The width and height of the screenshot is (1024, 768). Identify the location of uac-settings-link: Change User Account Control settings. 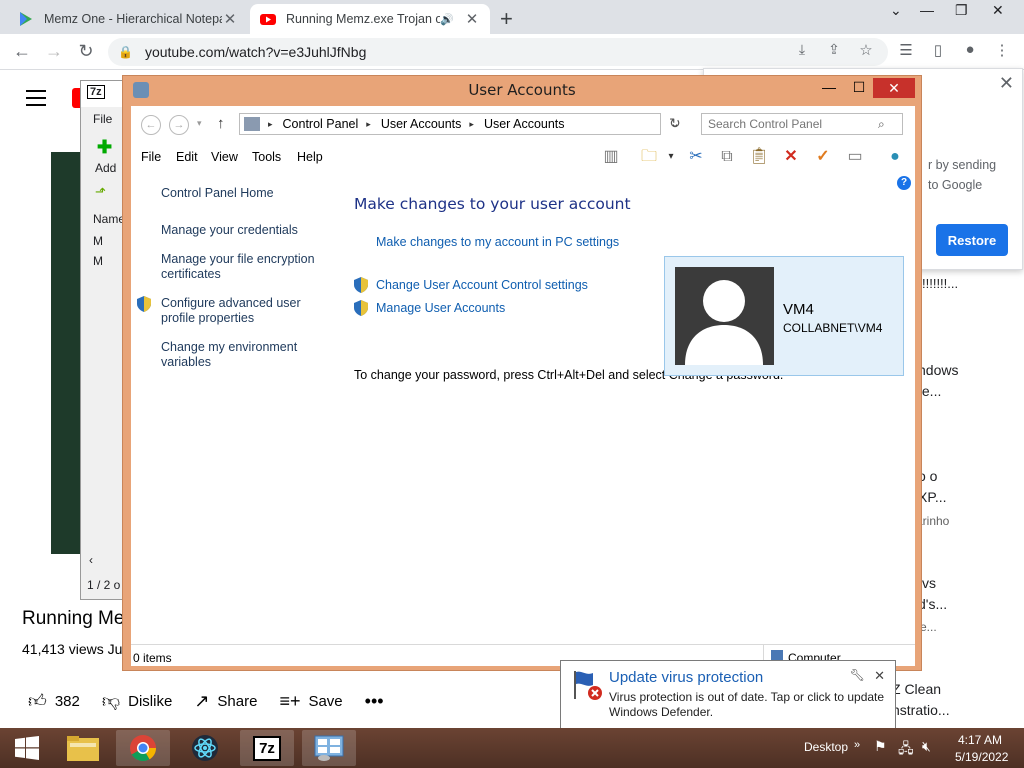
(471, 285).